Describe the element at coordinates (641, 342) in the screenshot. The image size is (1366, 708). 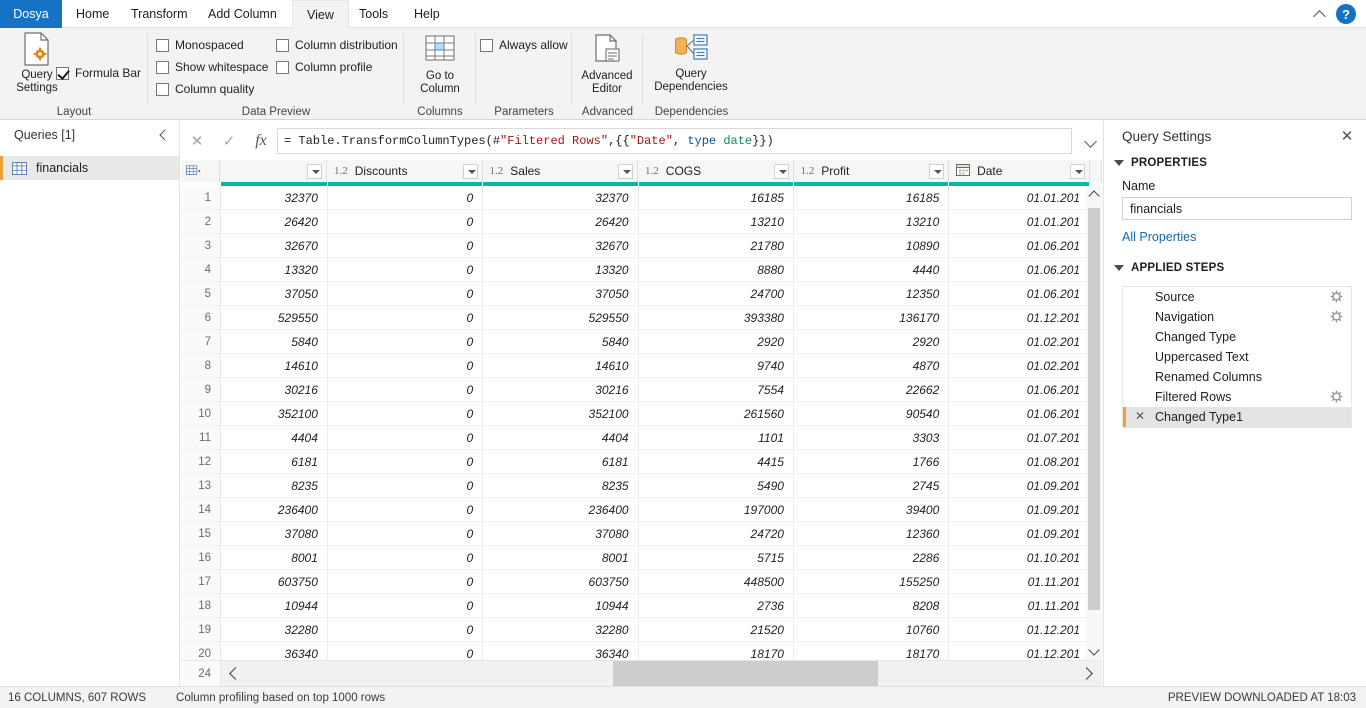
I see `table-row: 7 5840 0 5840 2920 2920 01.02.201` at that location.